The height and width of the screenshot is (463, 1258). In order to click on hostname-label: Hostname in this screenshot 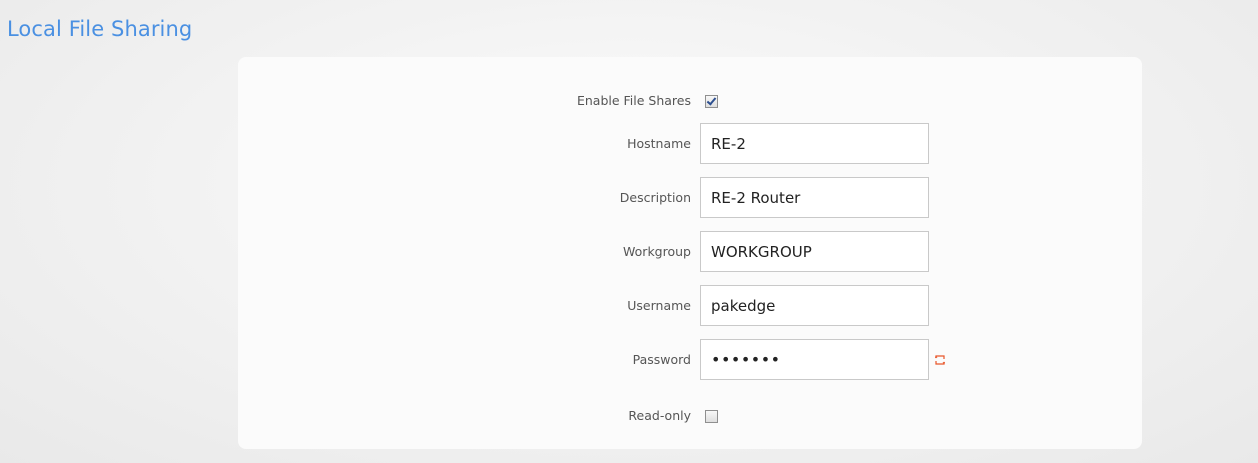, I will do `click(659, 143)`.